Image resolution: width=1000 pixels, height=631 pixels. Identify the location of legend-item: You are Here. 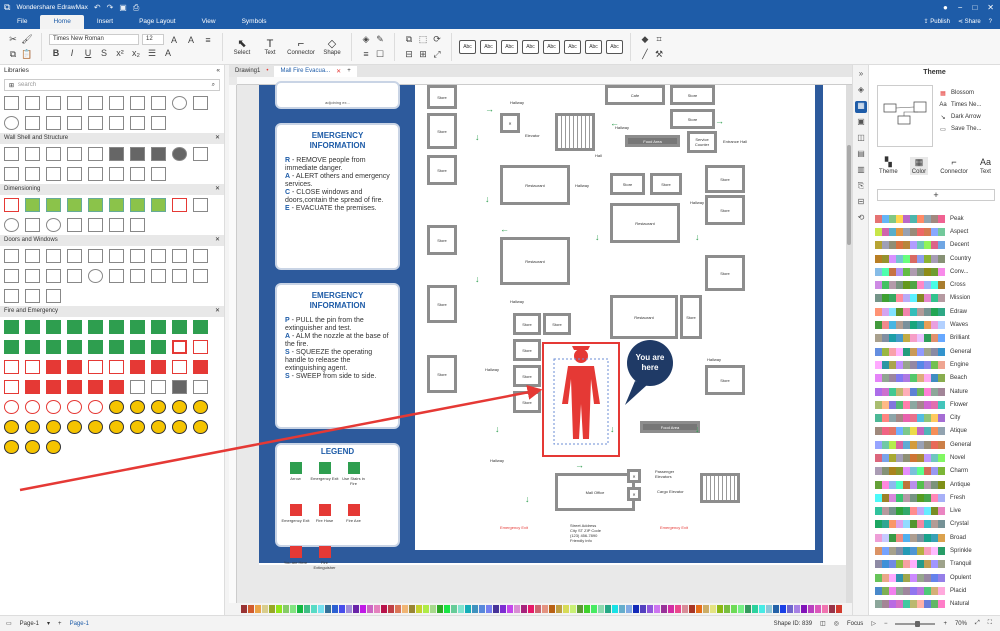
(295, 564).